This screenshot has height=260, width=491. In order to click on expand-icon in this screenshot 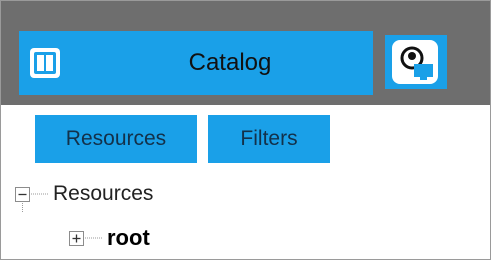, I will do `click(76, 238)`.